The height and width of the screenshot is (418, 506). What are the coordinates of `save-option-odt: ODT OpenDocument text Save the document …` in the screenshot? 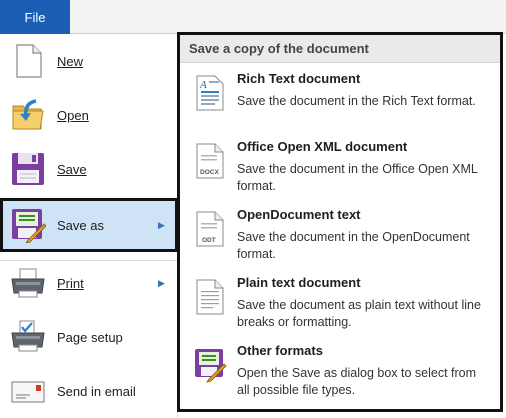 It's located at (340, 240).